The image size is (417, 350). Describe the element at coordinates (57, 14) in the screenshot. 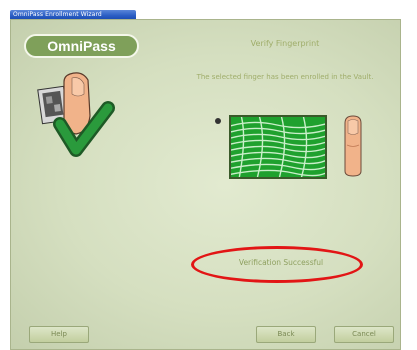

I see `window-title: OmniPass Enrollment Wizard` at that location.